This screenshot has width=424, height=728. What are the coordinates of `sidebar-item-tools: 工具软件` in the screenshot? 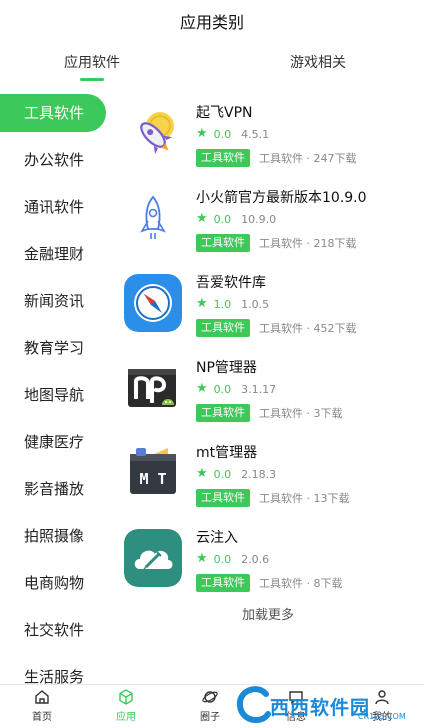 It's located at (53, 113).